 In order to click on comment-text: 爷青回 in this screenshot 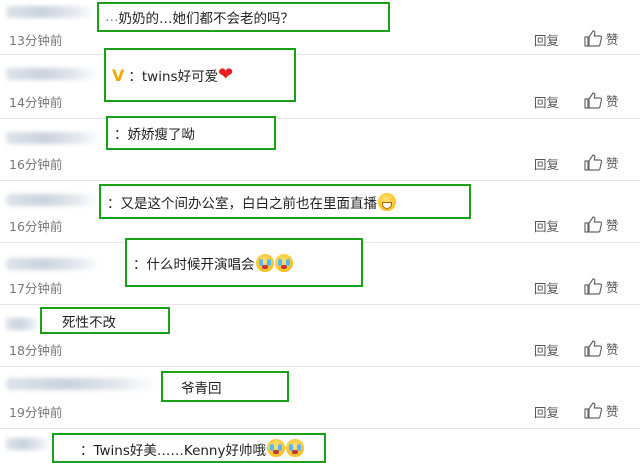, I will do `click(201, 388)`.